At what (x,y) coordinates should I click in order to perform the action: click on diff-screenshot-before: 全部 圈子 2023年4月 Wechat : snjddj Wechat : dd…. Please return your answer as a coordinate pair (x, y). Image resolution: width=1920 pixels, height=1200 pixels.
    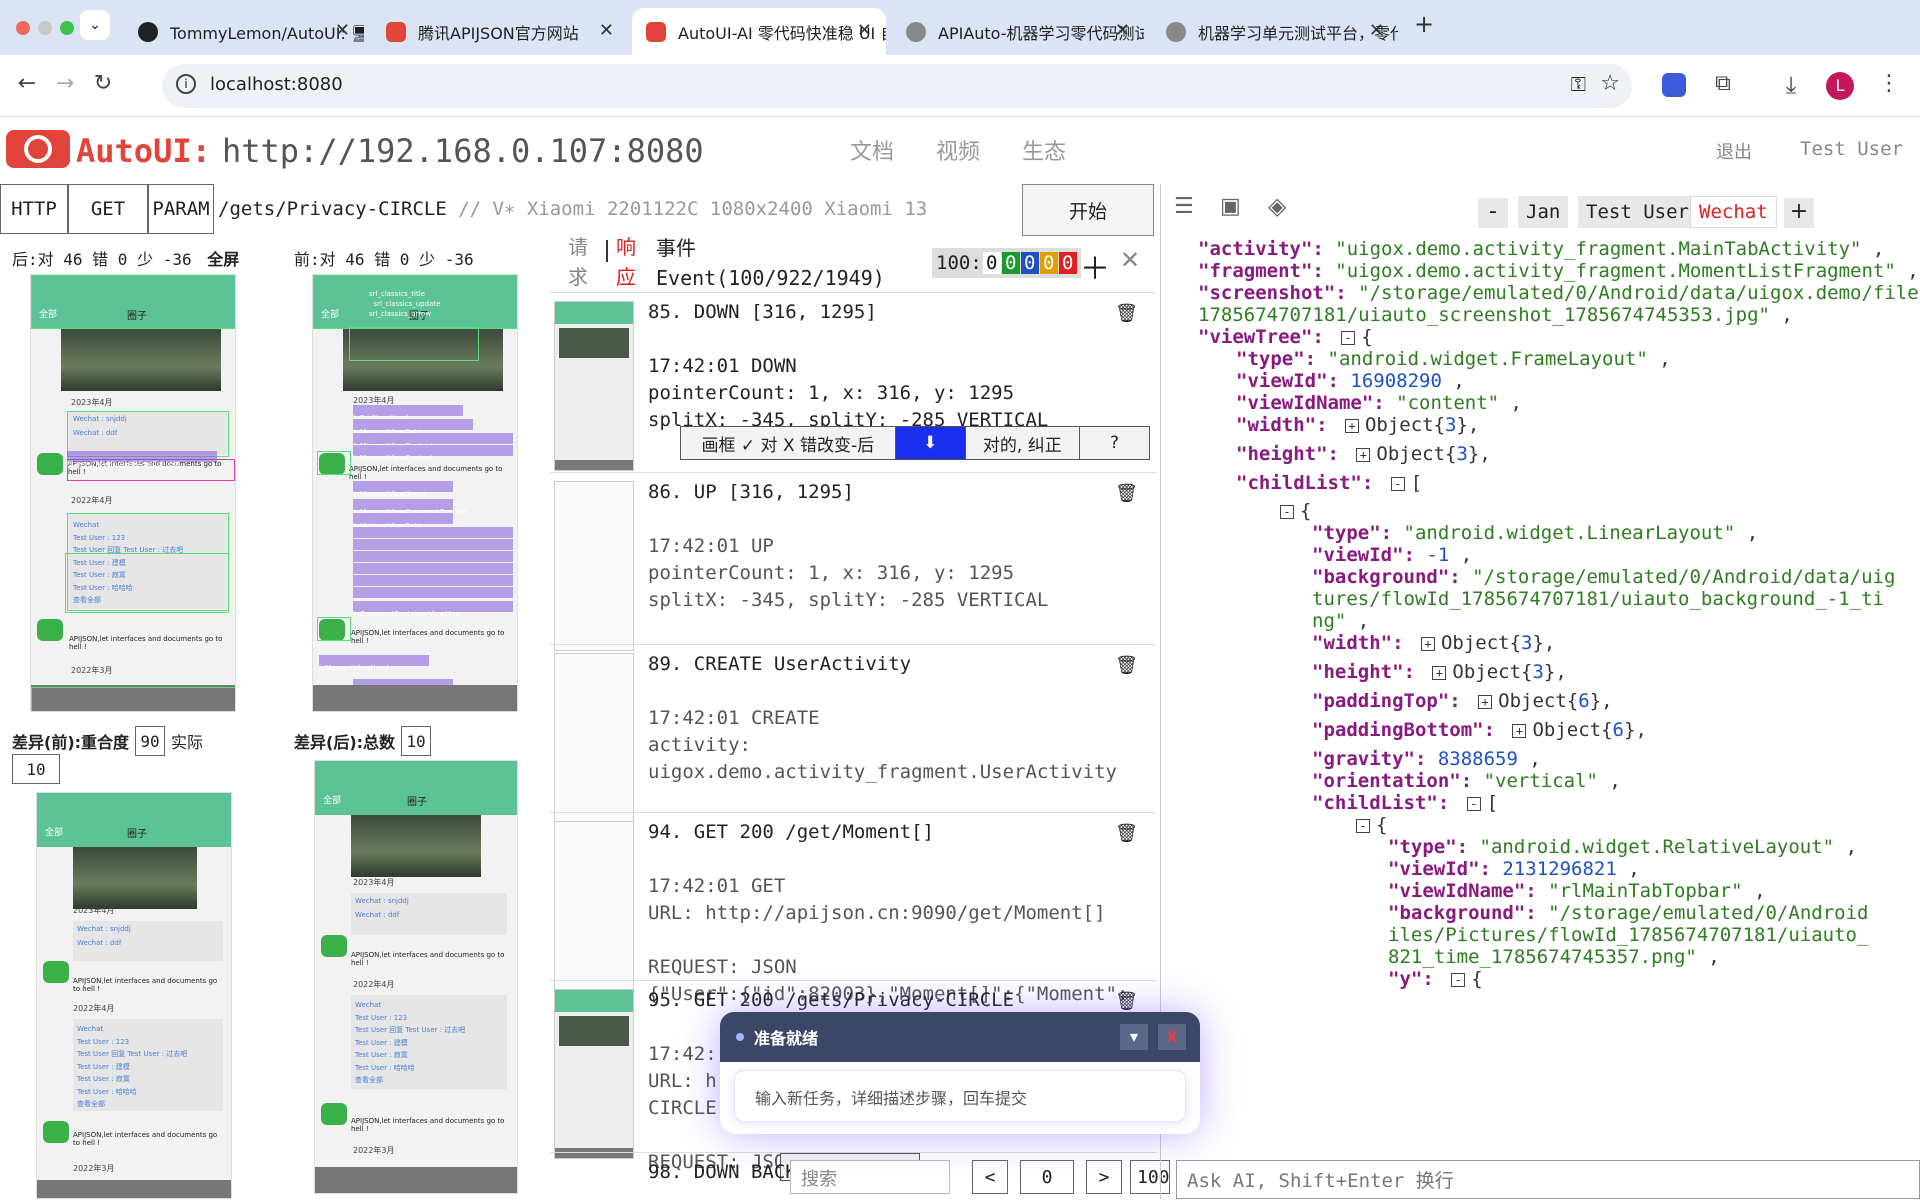
    Looking at the image, I should click on (134, 995).